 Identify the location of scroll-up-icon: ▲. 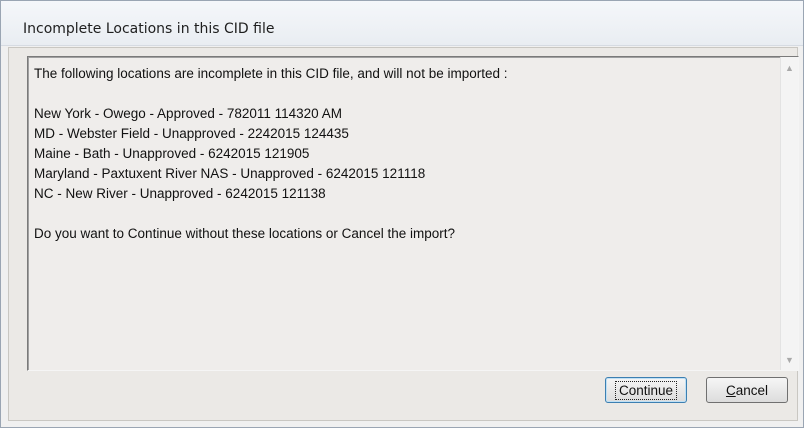
(789, 67).